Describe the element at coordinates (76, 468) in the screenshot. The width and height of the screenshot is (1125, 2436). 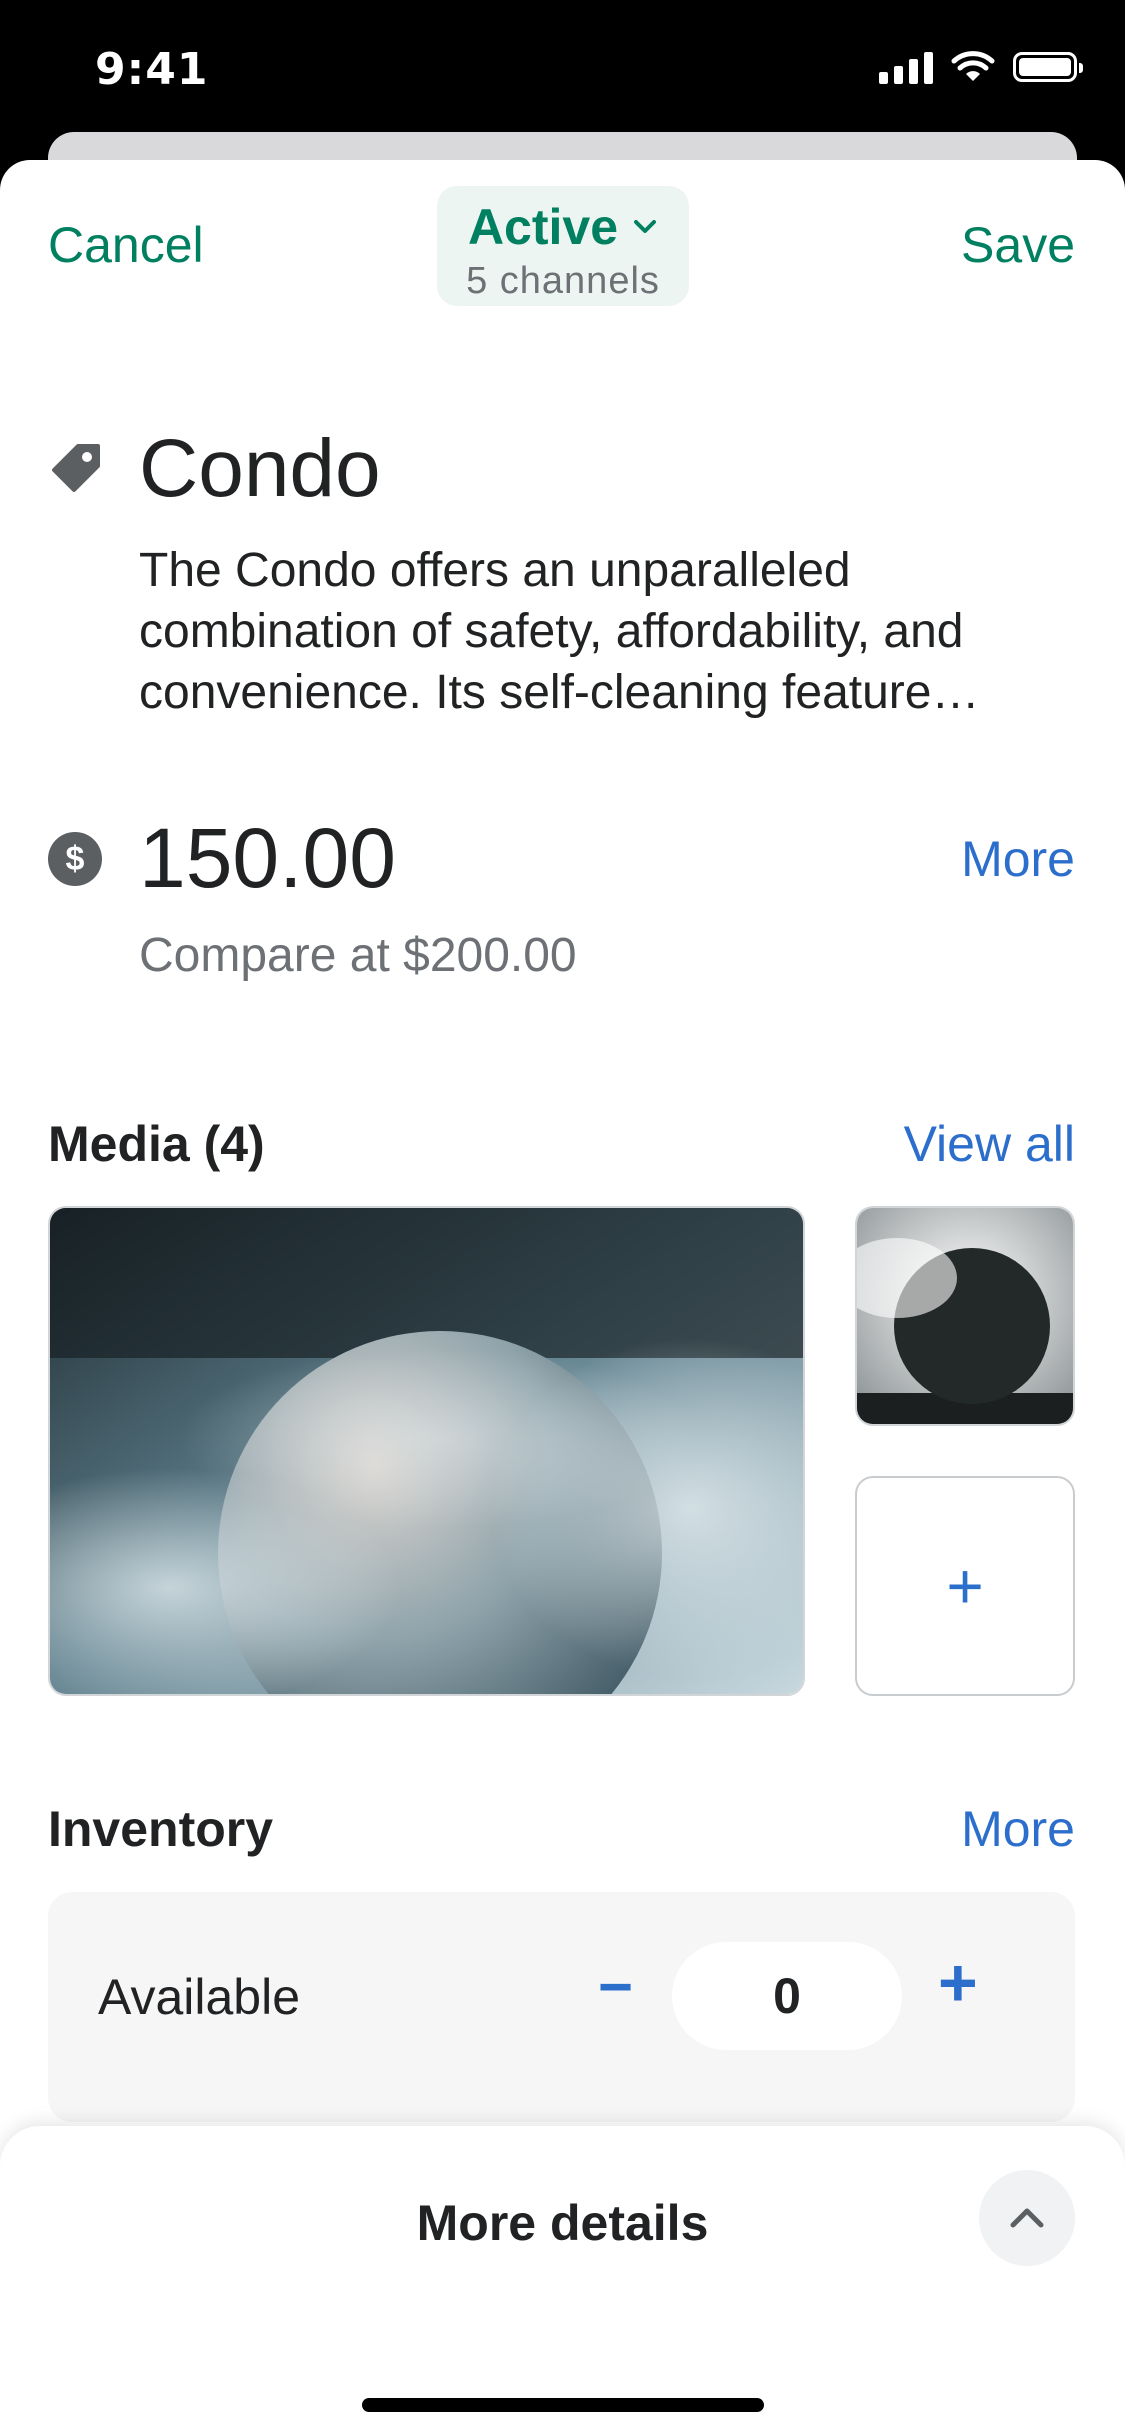
I see `tag-icon` at that location.